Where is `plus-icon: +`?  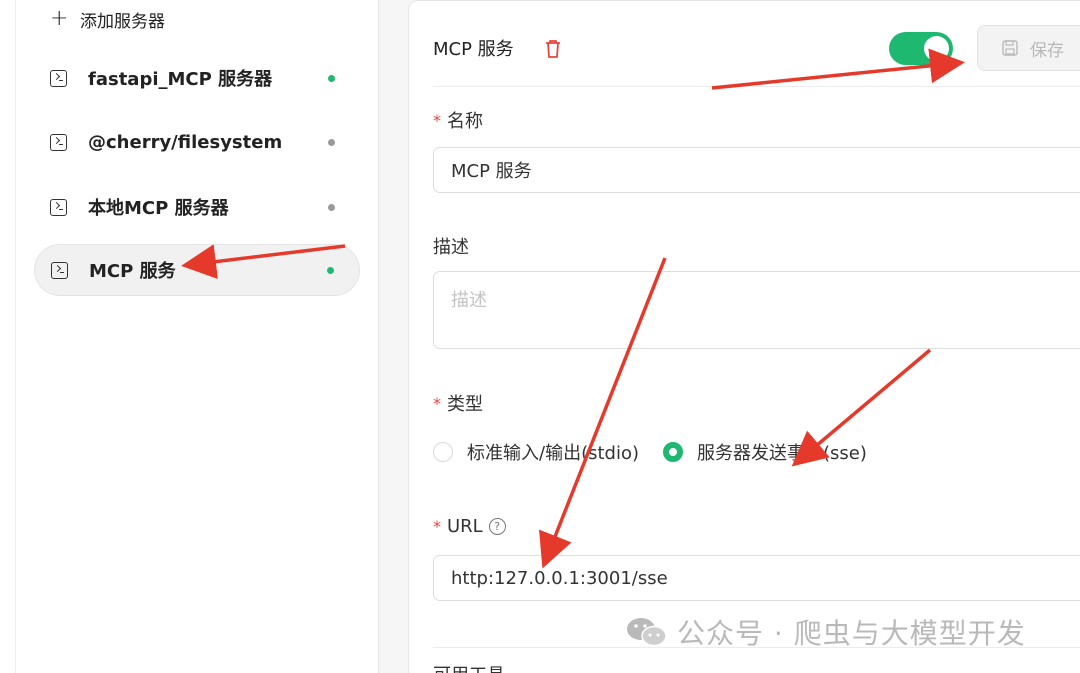
plus-icon: + is located at coordinates (59, 18).